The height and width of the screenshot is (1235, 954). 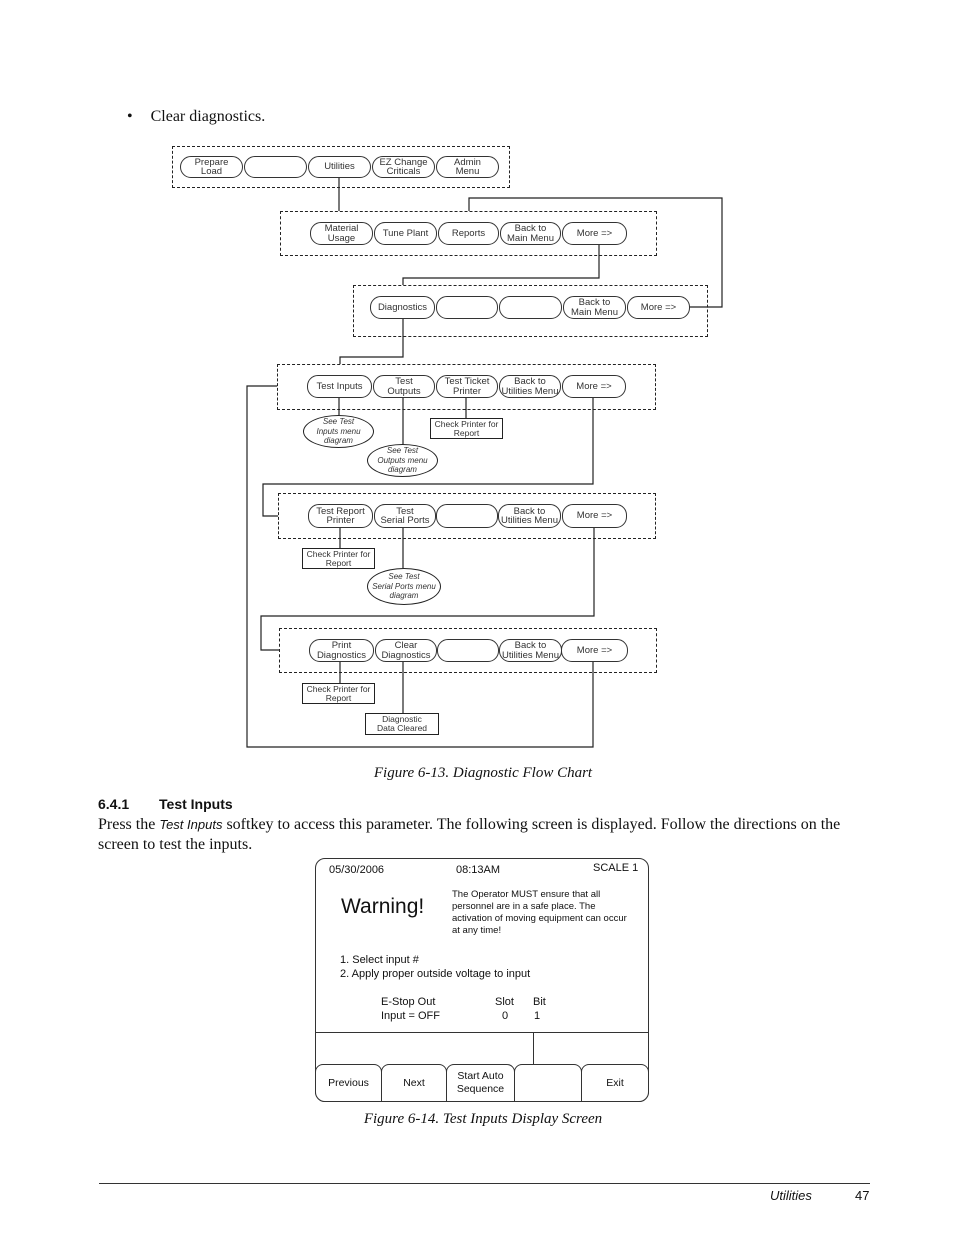 What do you see at coordinates (403, 167) in the screenshot?
I see `softkey-ez-change-criticals: EZ Change Criticals` at bounding box center [403, 167].